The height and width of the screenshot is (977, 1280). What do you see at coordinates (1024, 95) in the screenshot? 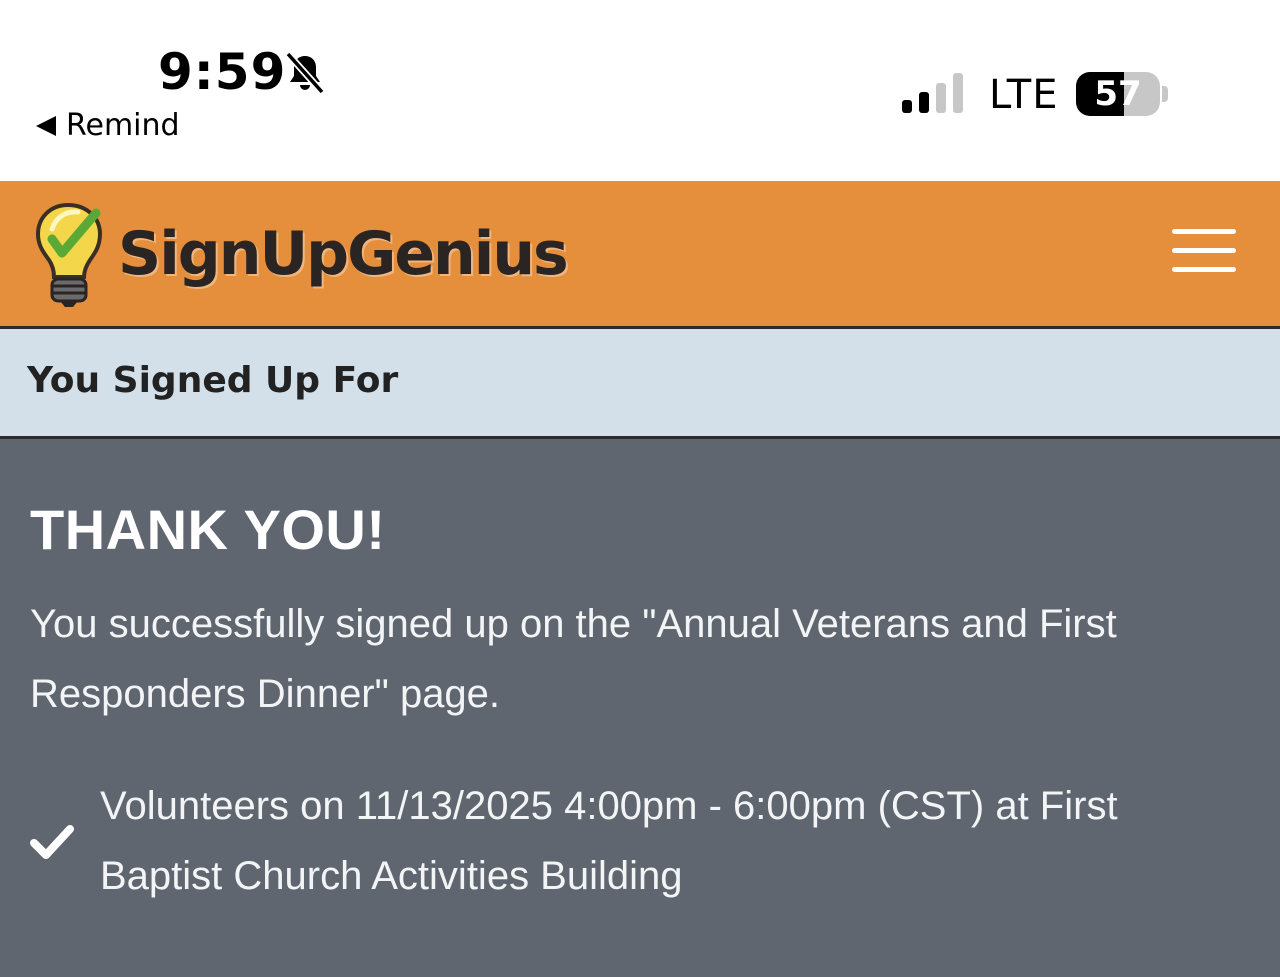
I see `network-type: LTE` at bounding box center [1024, 95].